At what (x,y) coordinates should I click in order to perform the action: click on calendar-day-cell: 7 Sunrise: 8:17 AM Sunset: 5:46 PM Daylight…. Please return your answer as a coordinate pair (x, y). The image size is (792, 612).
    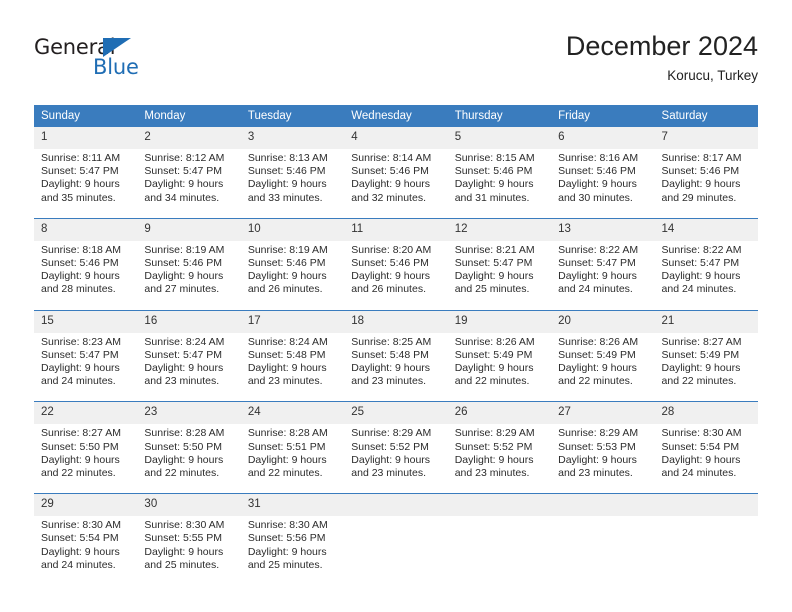
    Looking at the image, I should click on (706, 165).